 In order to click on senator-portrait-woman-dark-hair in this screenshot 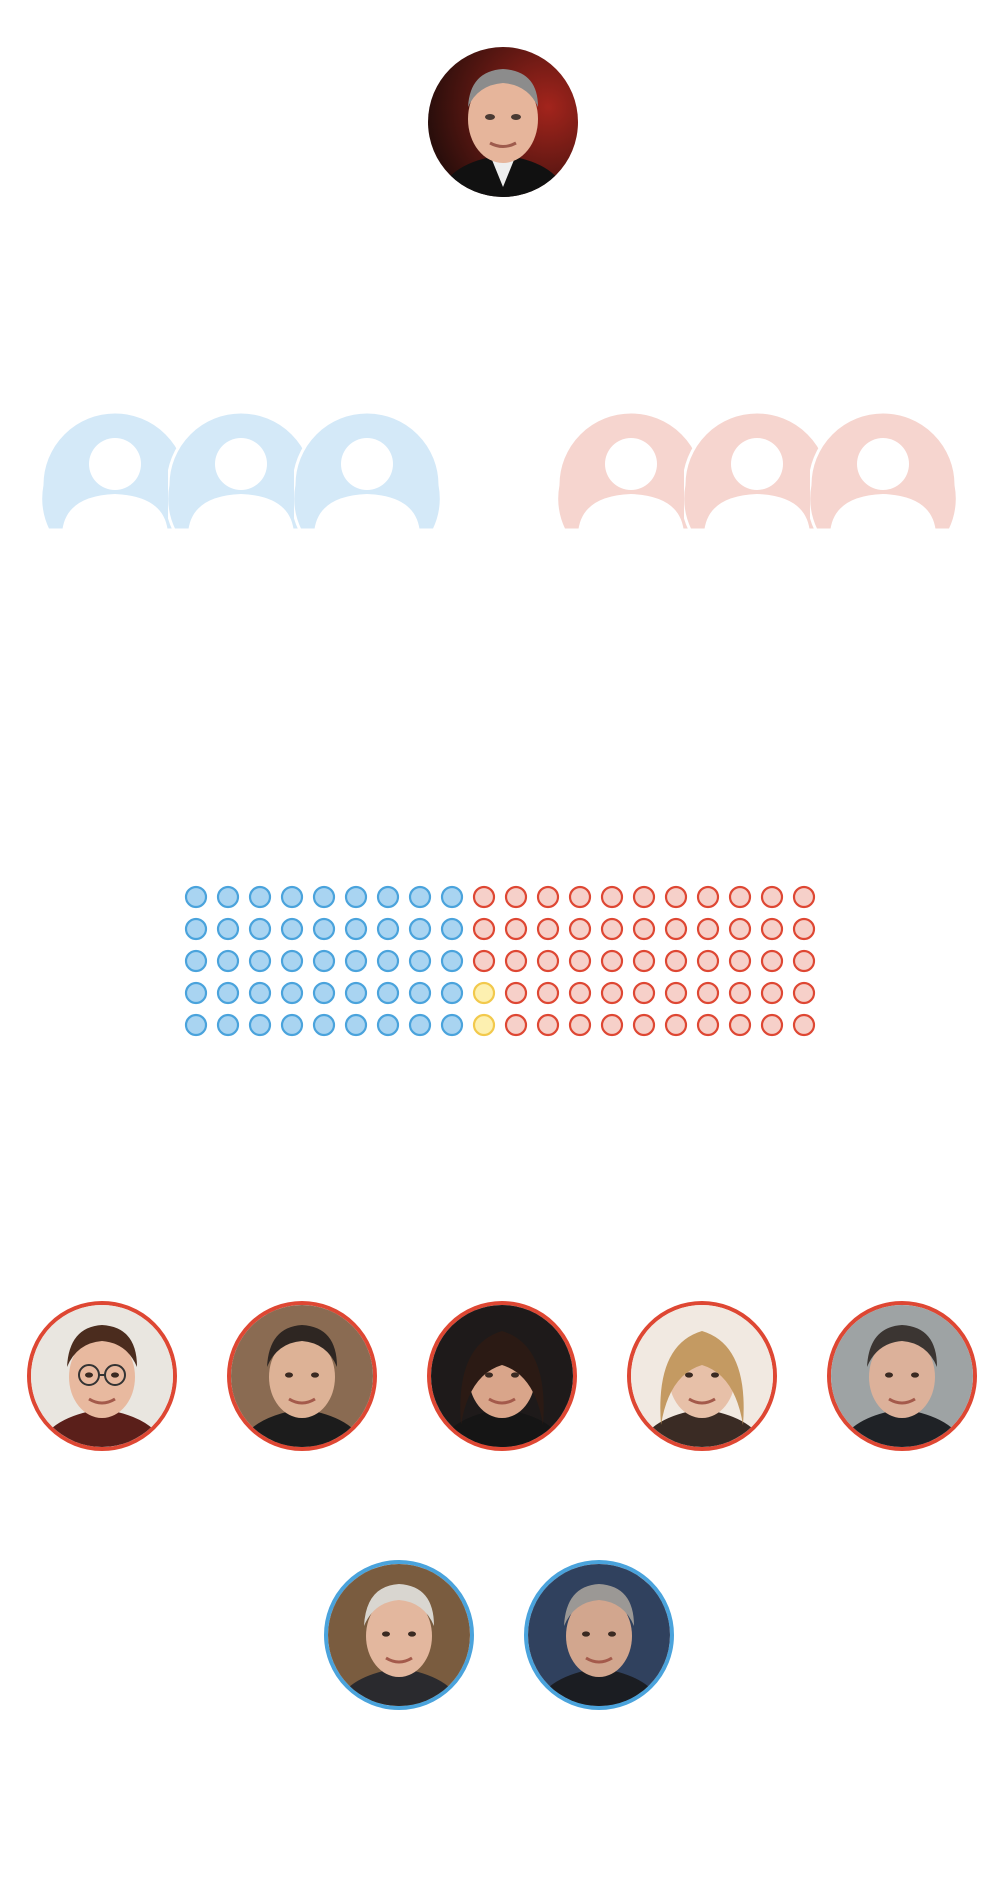, I will do `click(502, 1376)`.